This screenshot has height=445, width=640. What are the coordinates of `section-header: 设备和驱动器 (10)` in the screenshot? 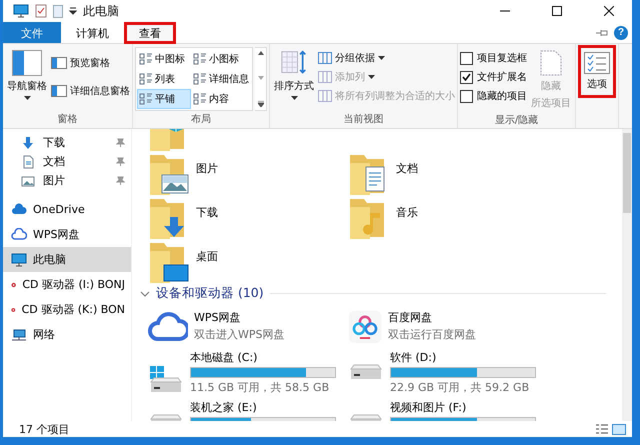 It's located at (210, 293).